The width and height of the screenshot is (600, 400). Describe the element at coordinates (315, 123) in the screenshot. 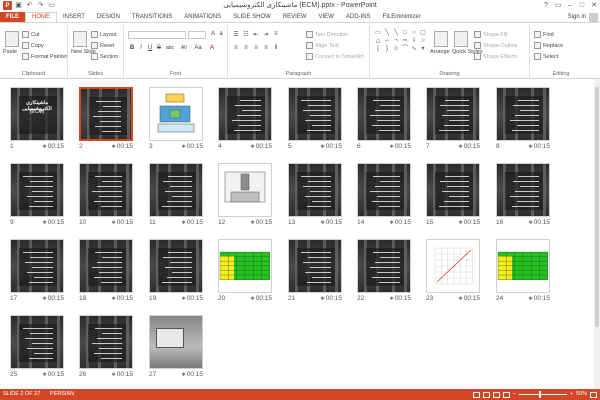

I see `slide-thumbnail: 5 ✱00:15` at that location.